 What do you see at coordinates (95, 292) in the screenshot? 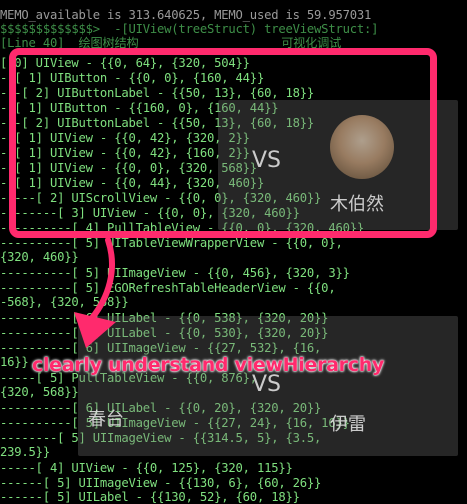
I see `pointer-arrow-icon` at bounding box center [95, 292].